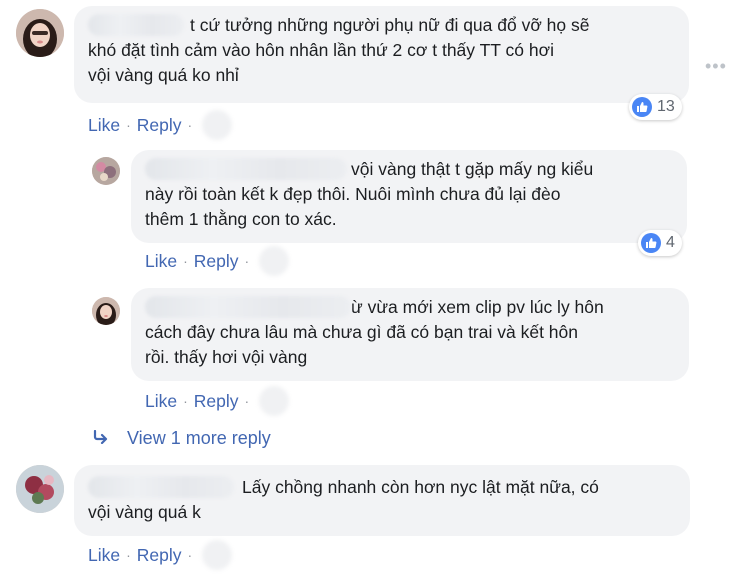 This screenshot has height=574, width=740. Describe the element at coordinates (716, 66) in the screenshot. I see `more-dots-icon: •••` at that location.